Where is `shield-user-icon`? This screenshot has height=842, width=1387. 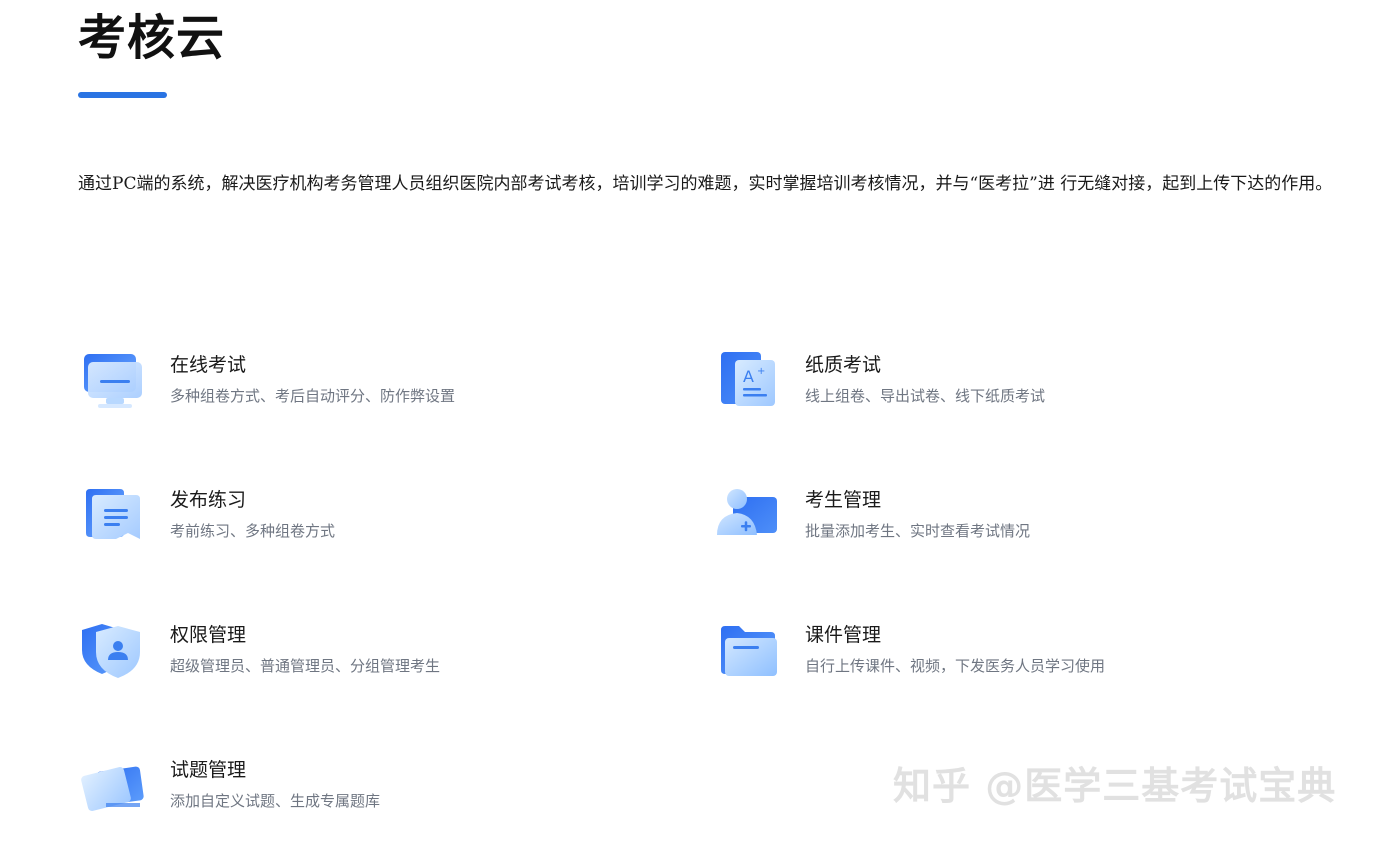
shield-user-icon is located at coordinates (113, 653).